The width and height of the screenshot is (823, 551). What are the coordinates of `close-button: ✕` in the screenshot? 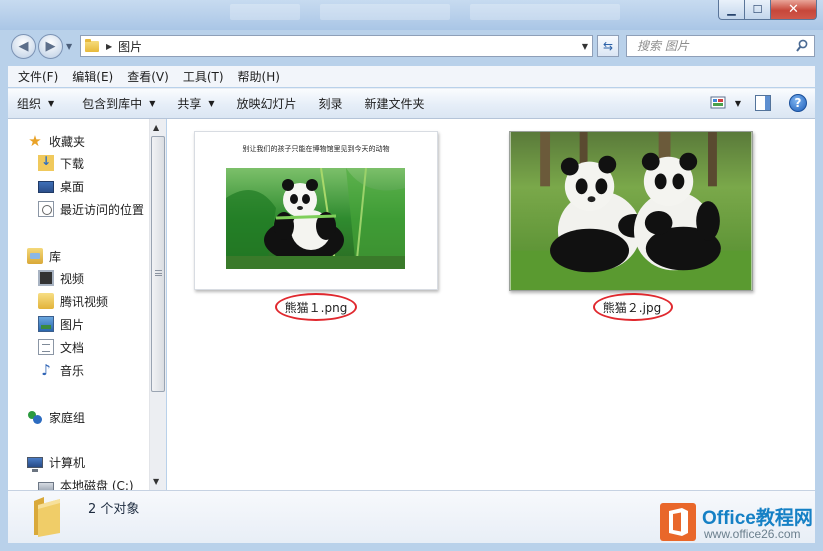 It's located at (794, 10).